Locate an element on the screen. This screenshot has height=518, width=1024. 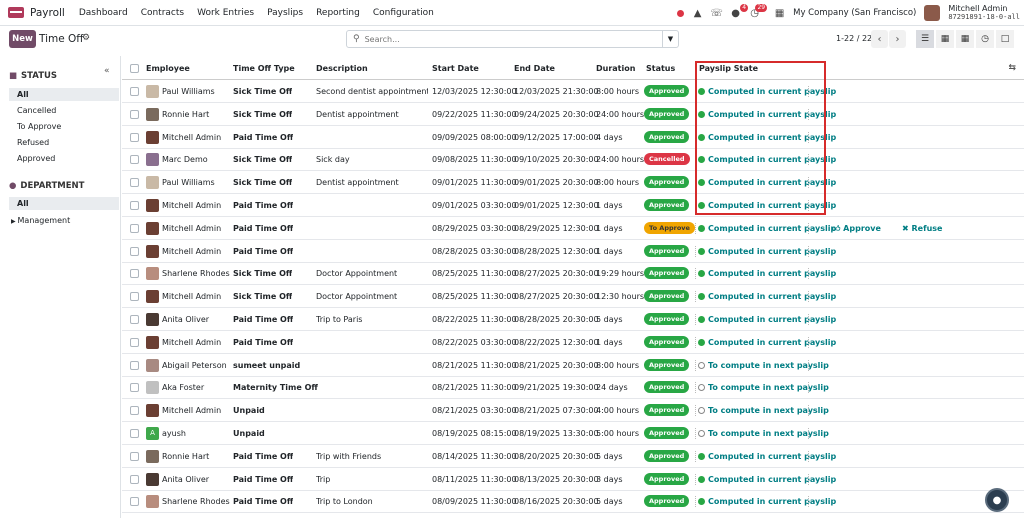
status-filter-to-approve: To Approve is located at coordinates (64, 126).